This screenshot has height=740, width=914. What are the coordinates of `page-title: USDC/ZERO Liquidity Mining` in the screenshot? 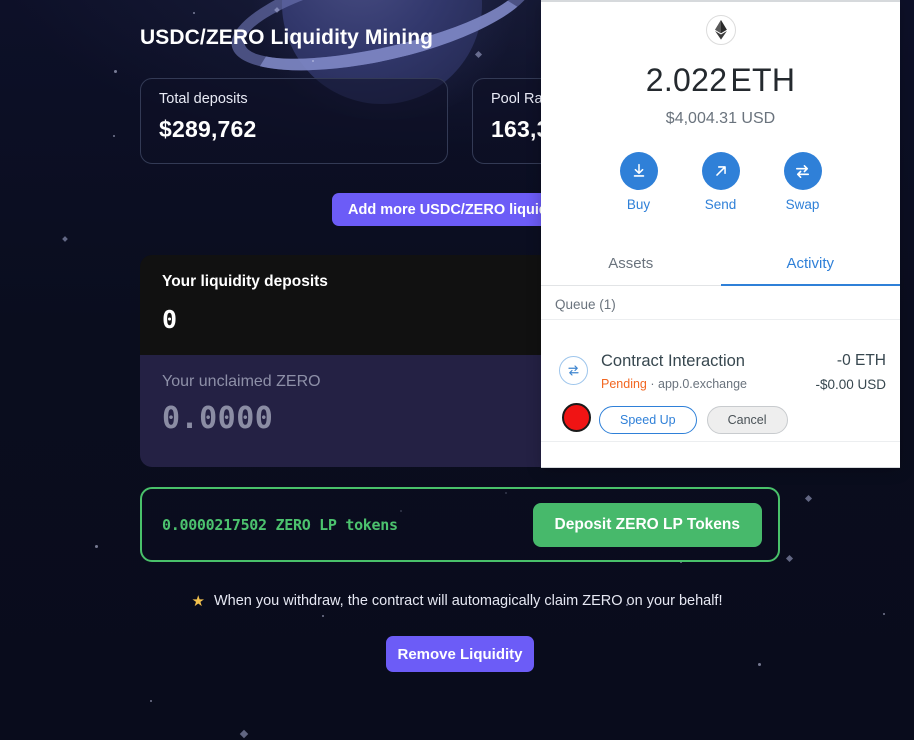 It's located at (287, 37).